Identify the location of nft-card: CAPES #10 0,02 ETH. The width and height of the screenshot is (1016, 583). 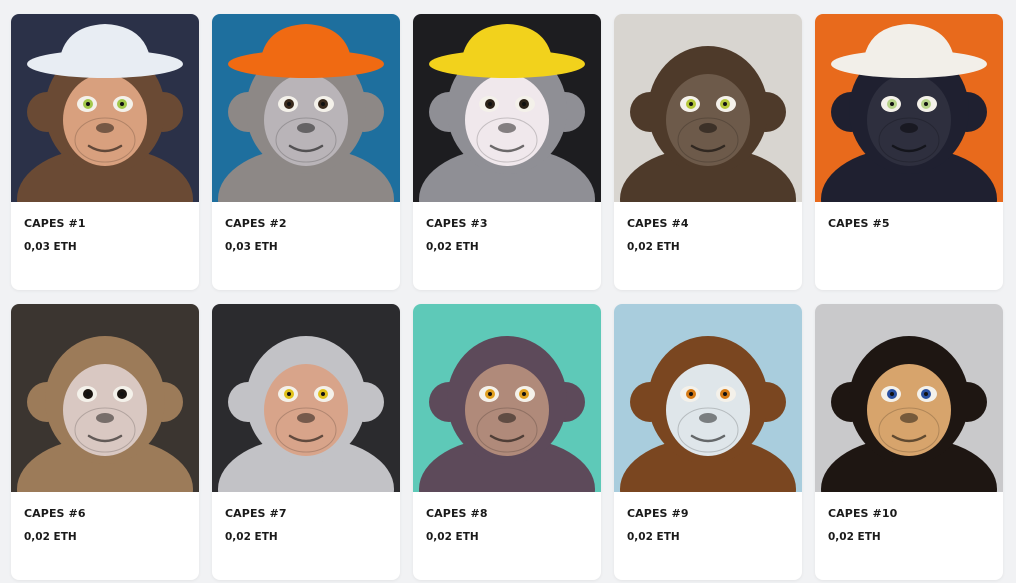
(909, 442).